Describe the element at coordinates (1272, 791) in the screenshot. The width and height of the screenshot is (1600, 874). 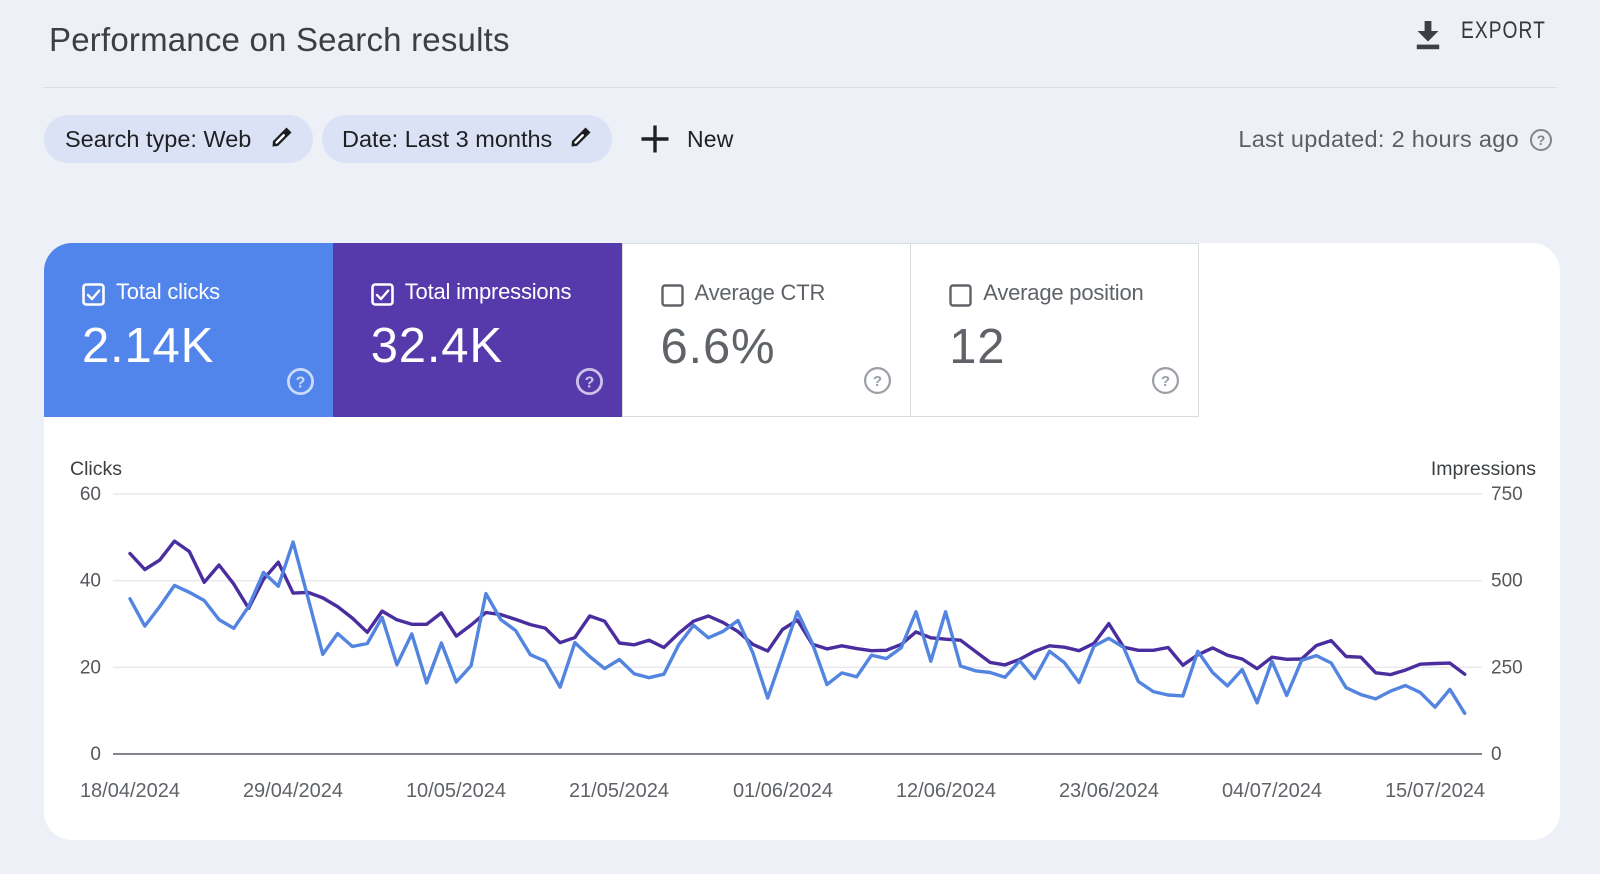
I see `svg-text: 04/07/2024` at that location.